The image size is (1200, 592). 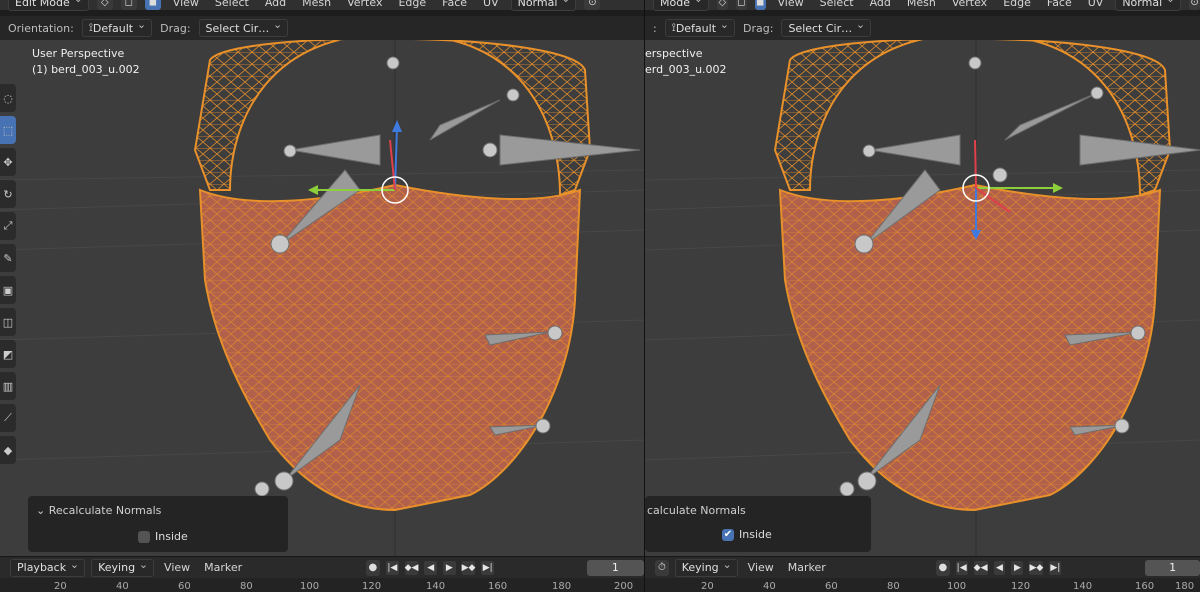 What do you see at coordinates (681, 5) in the screenshot?
I see `mode-dropdown: Mode` at bounding box center [681, 5].